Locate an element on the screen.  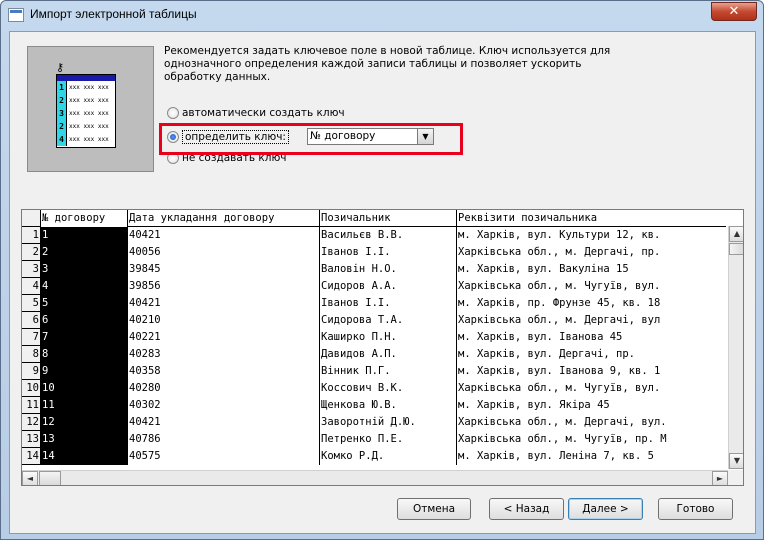
row-number: 2 is located at coordinates (31, 252).